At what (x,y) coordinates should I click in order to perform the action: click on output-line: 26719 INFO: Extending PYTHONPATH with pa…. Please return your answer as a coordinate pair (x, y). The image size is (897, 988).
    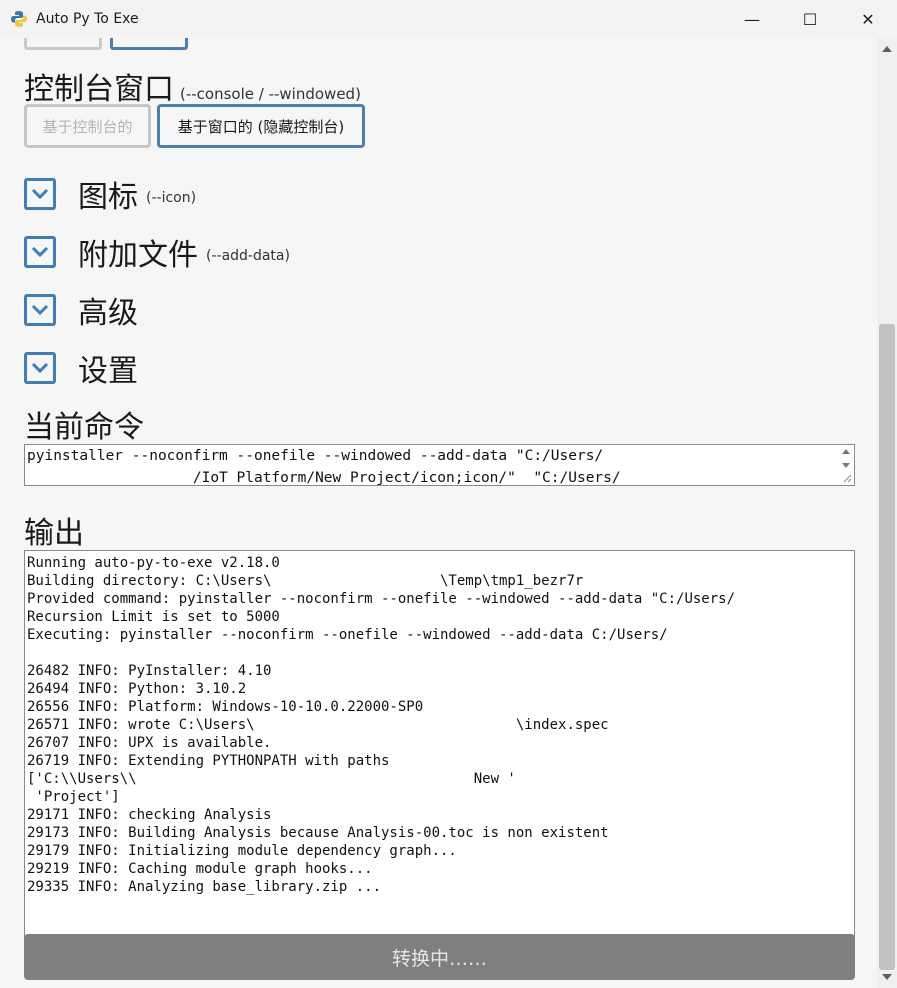
    Looking at the image, I should click on (208, 761).